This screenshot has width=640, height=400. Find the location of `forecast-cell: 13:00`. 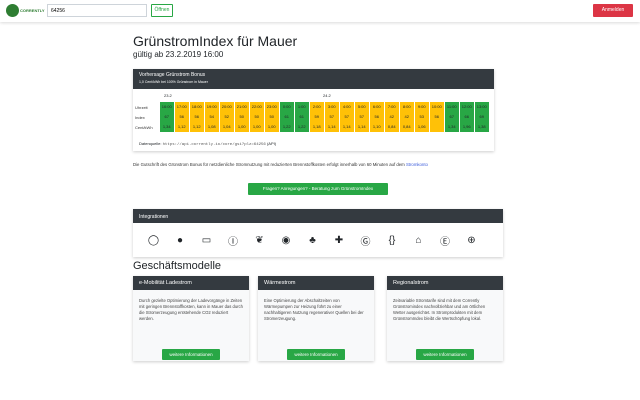

forecast-cell: 13:00 is located at coordinates (482, 107).